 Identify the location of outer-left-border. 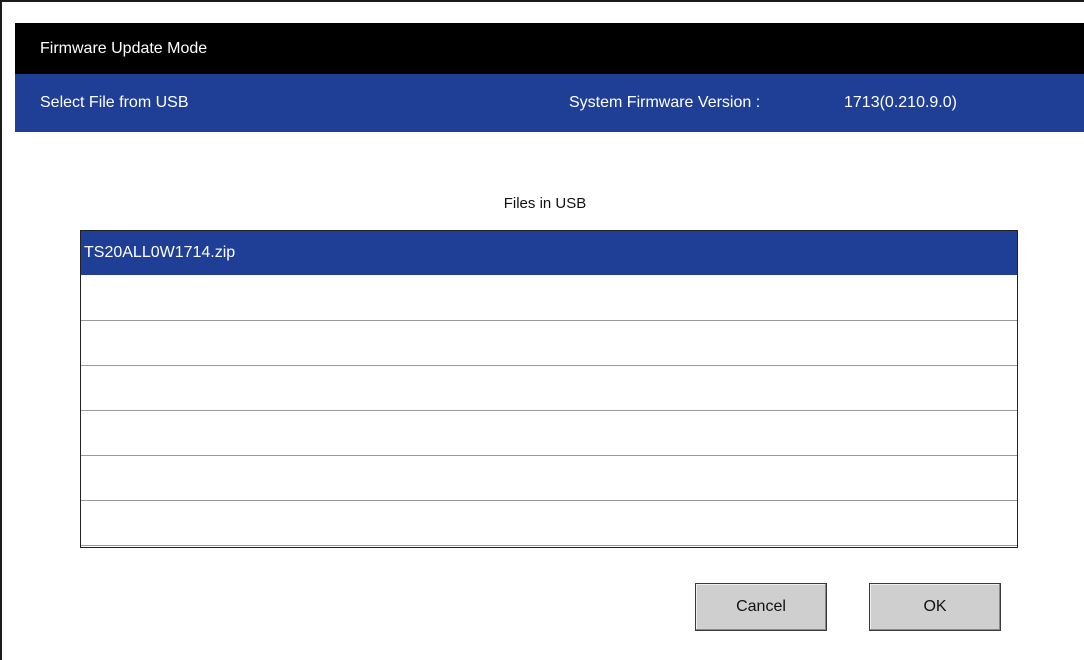
(1, 330).